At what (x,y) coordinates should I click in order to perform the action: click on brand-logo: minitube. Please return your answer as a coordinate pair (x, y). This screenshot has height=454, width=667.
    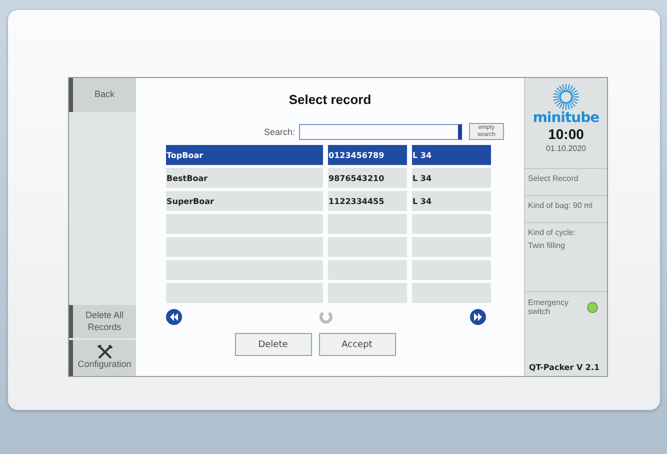
    Looking at the image, I should click on (566, 118).